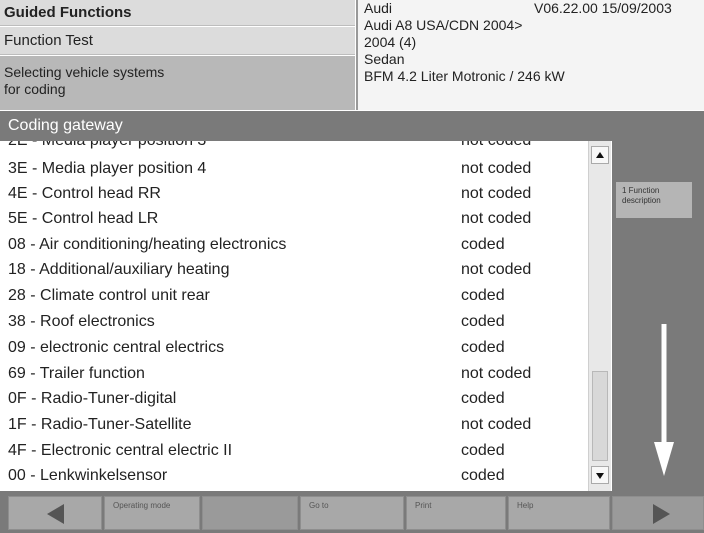  I want to click on list-item: 00 - Lenkwinkelsensor coded, so click(295, 475).